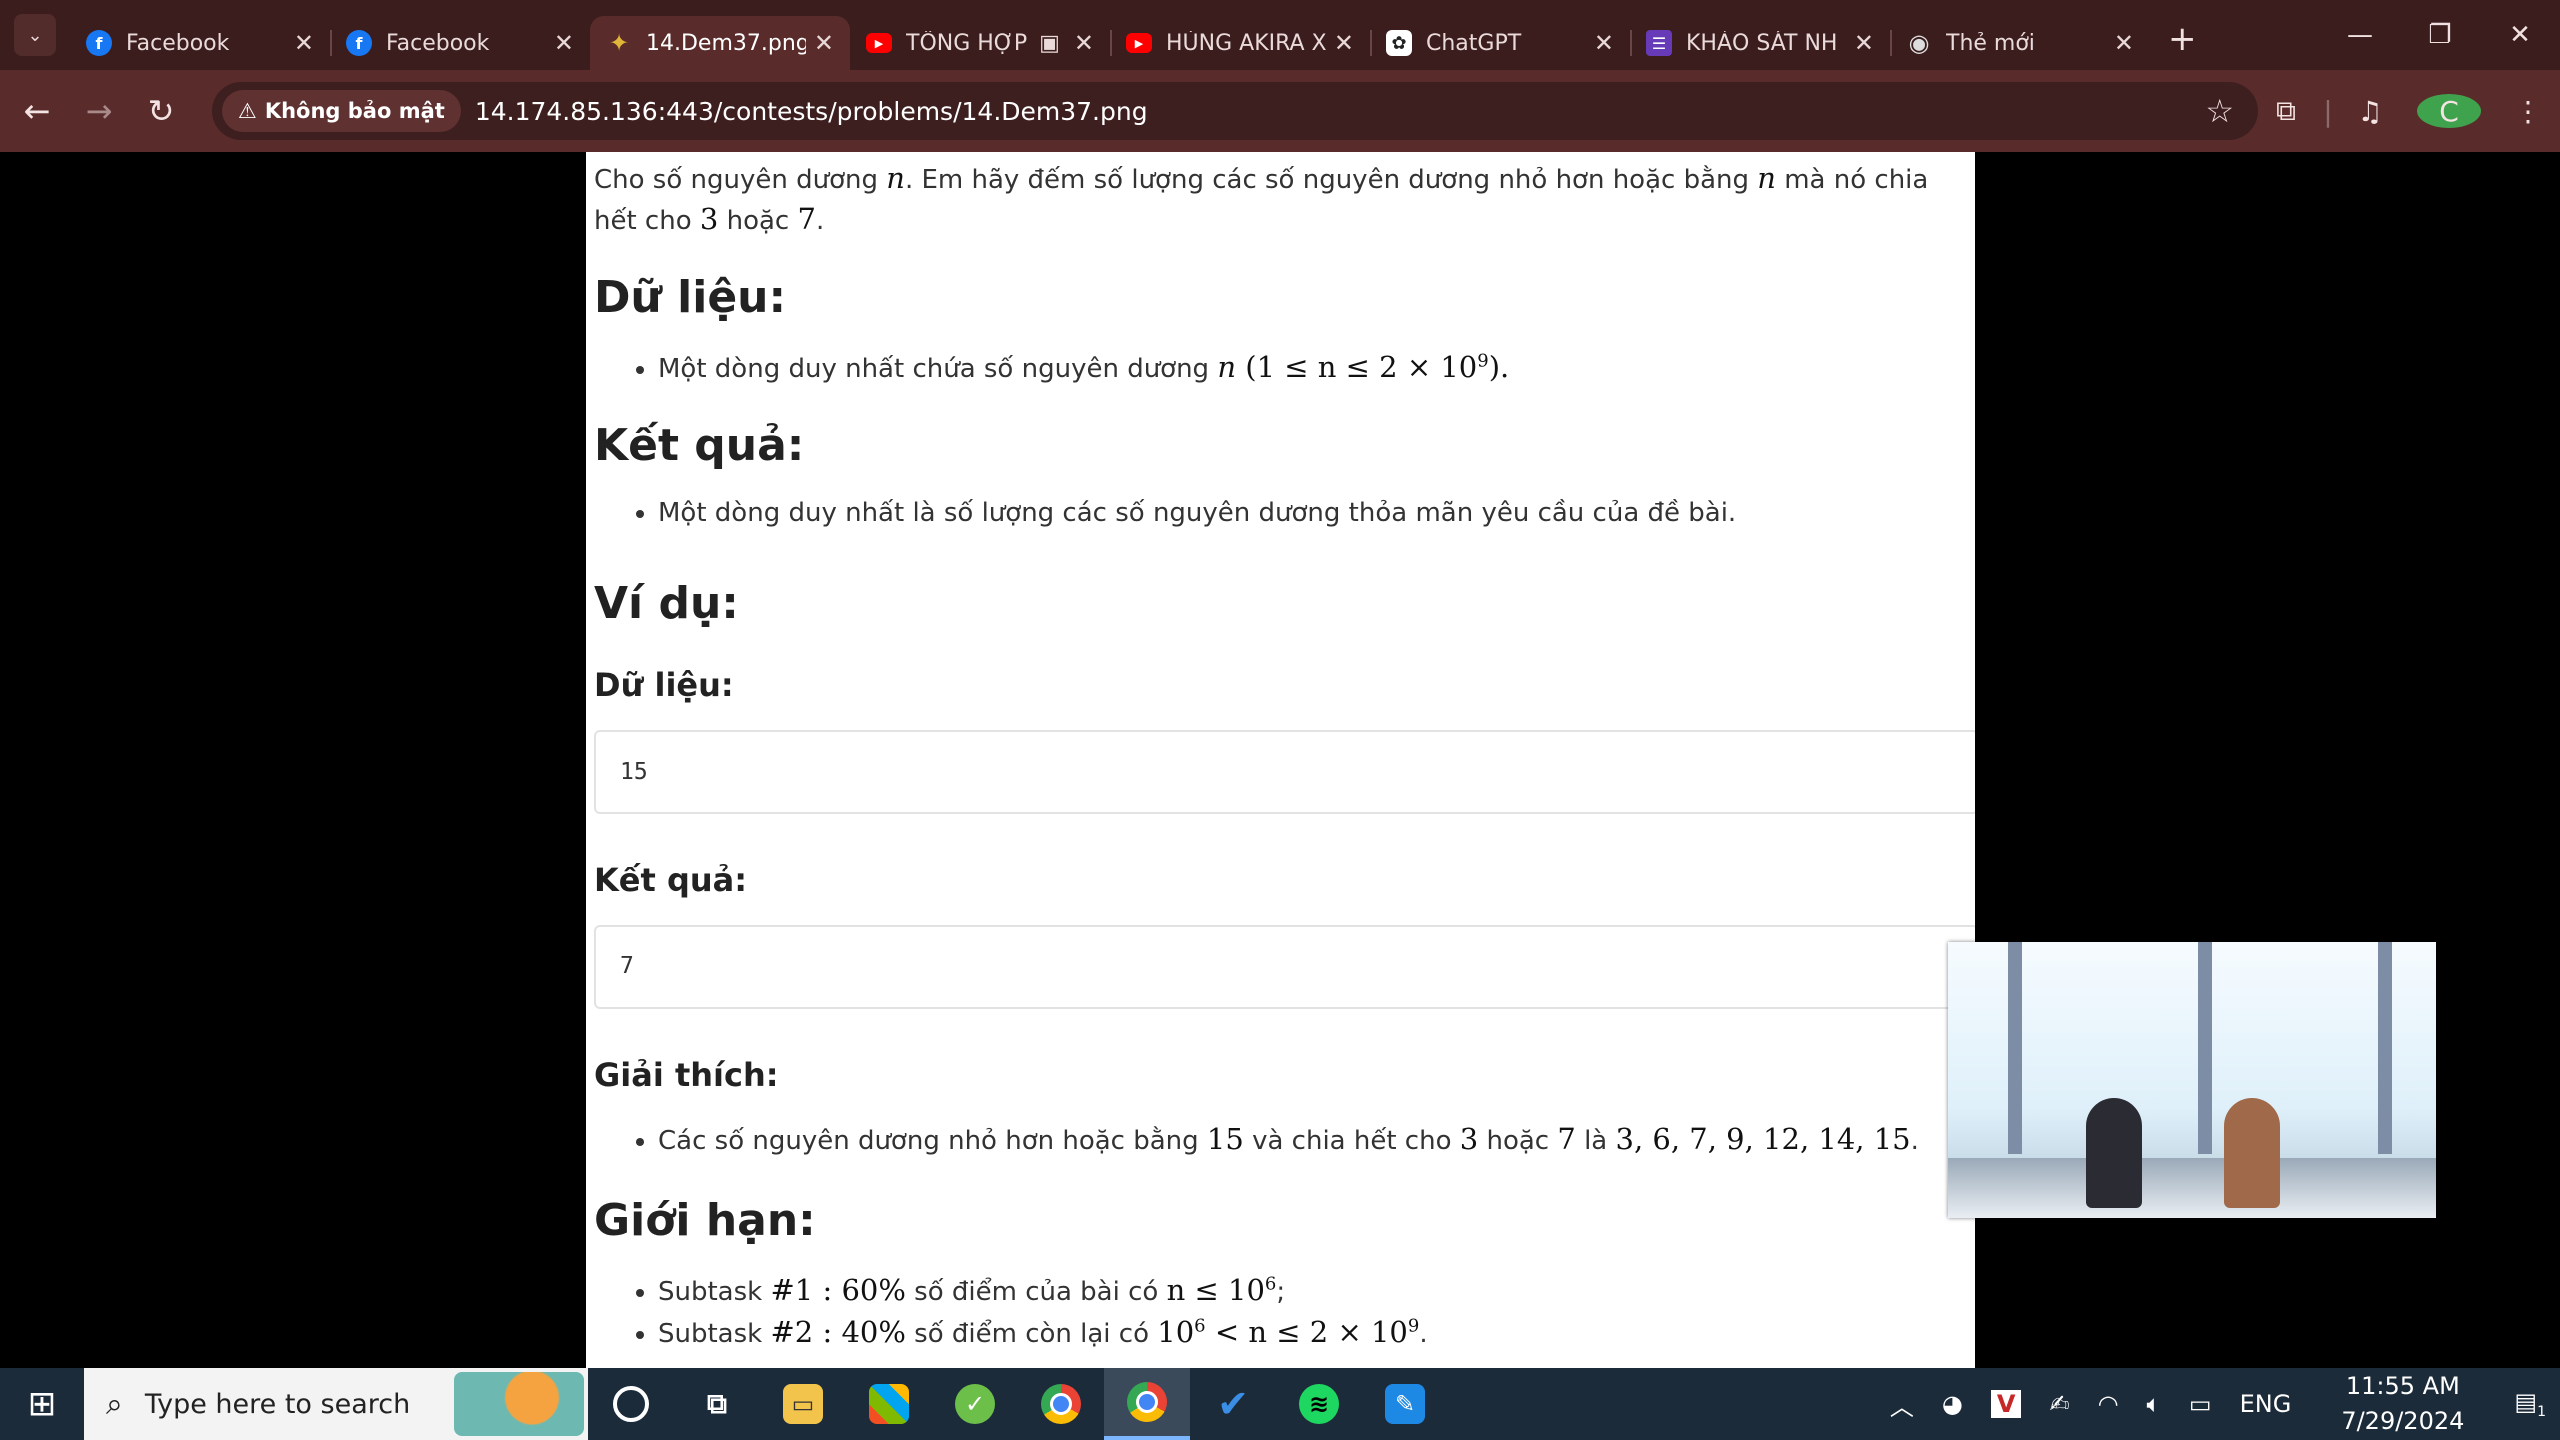 This screenshot has height=1440, width=2560. Describe the element at coordinates (631, 1404) in the screenshot. I see `cortana-icon` at that location.